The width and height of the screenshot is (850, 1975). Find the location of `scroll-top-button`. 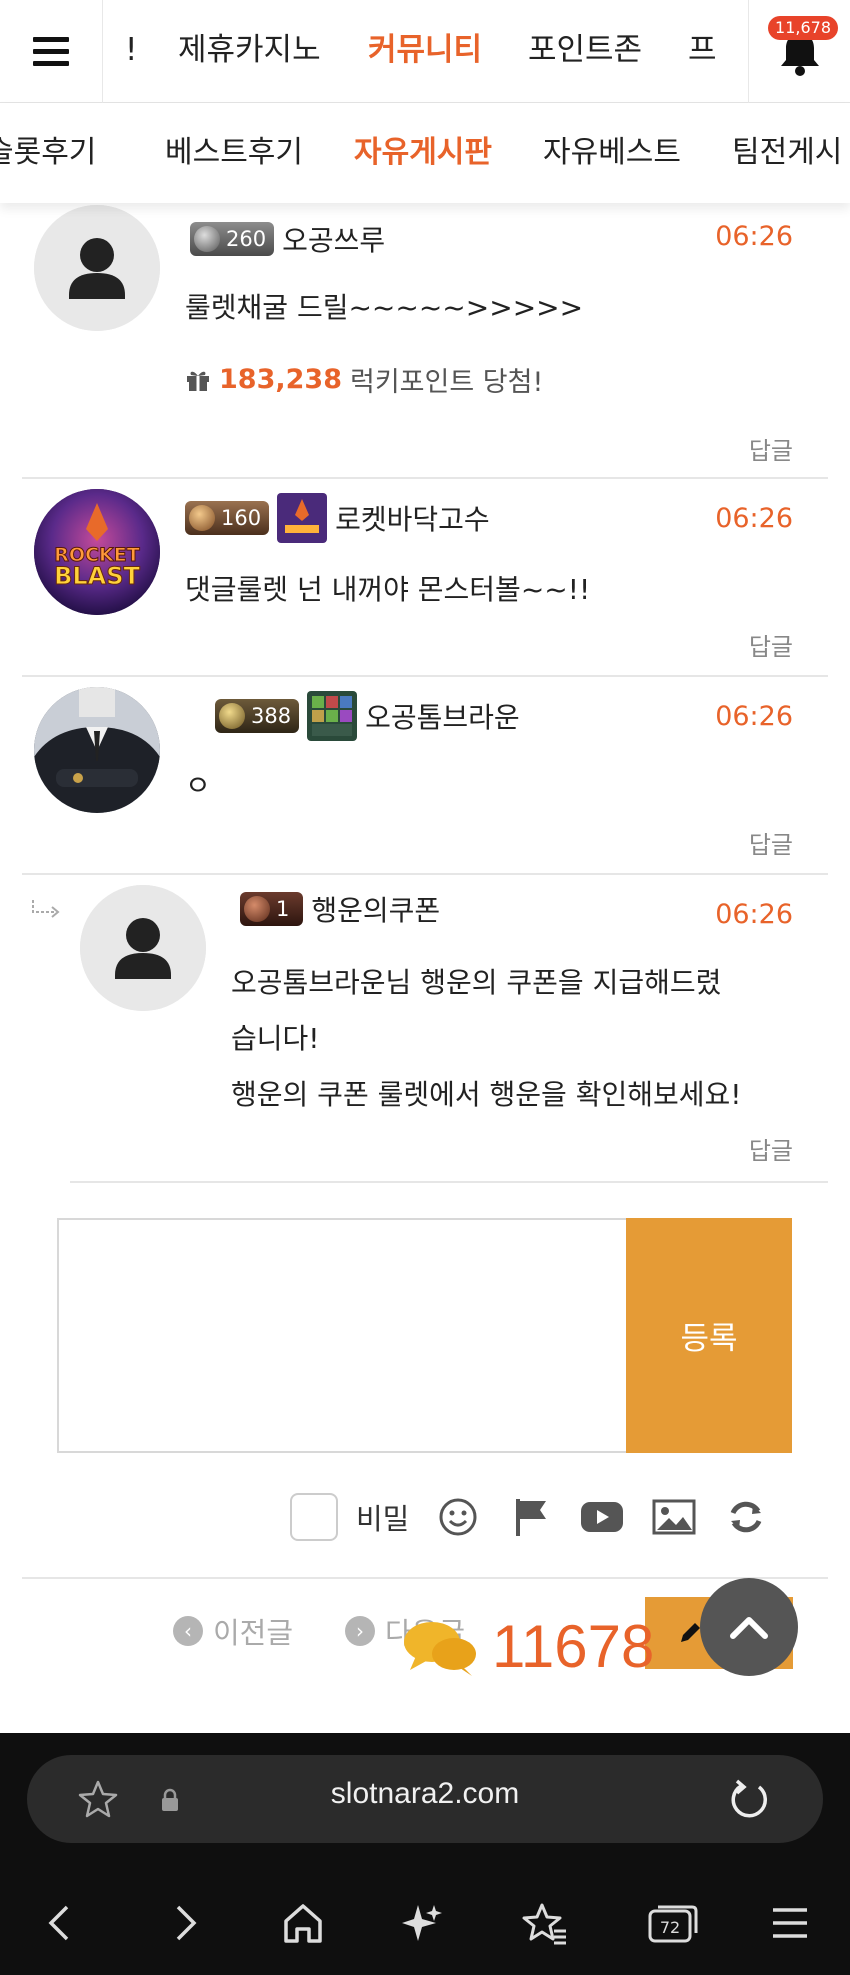

scroll-top-button is located at coordinates (749, 1627).